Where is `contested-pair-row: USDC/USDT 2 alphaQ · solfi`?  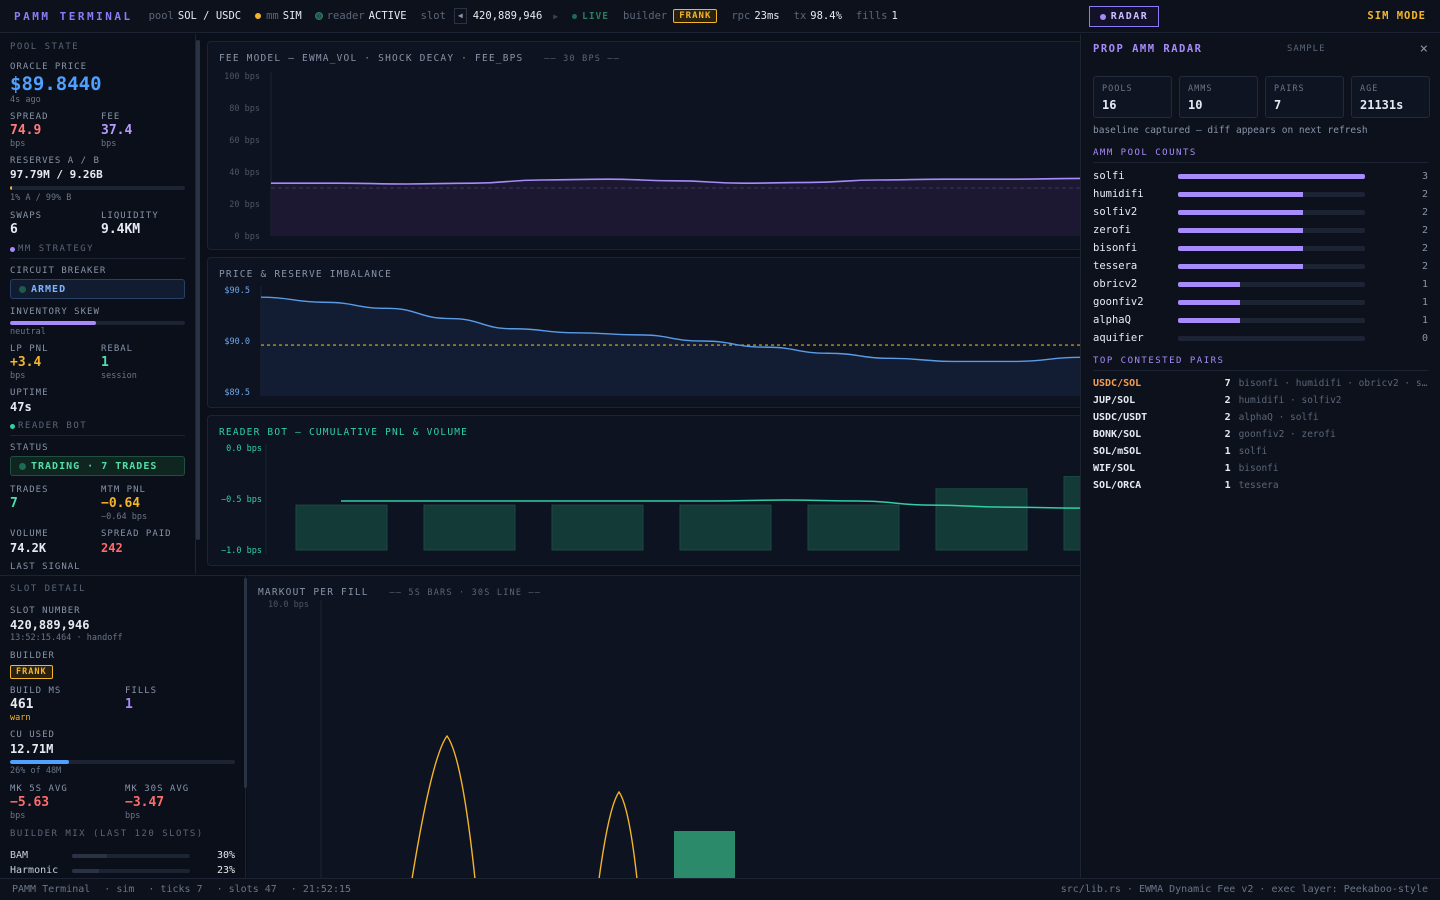 contested-pair-row: USDC/USDT 2 alphaQ · solfi is located at coordinates (1260, 417).